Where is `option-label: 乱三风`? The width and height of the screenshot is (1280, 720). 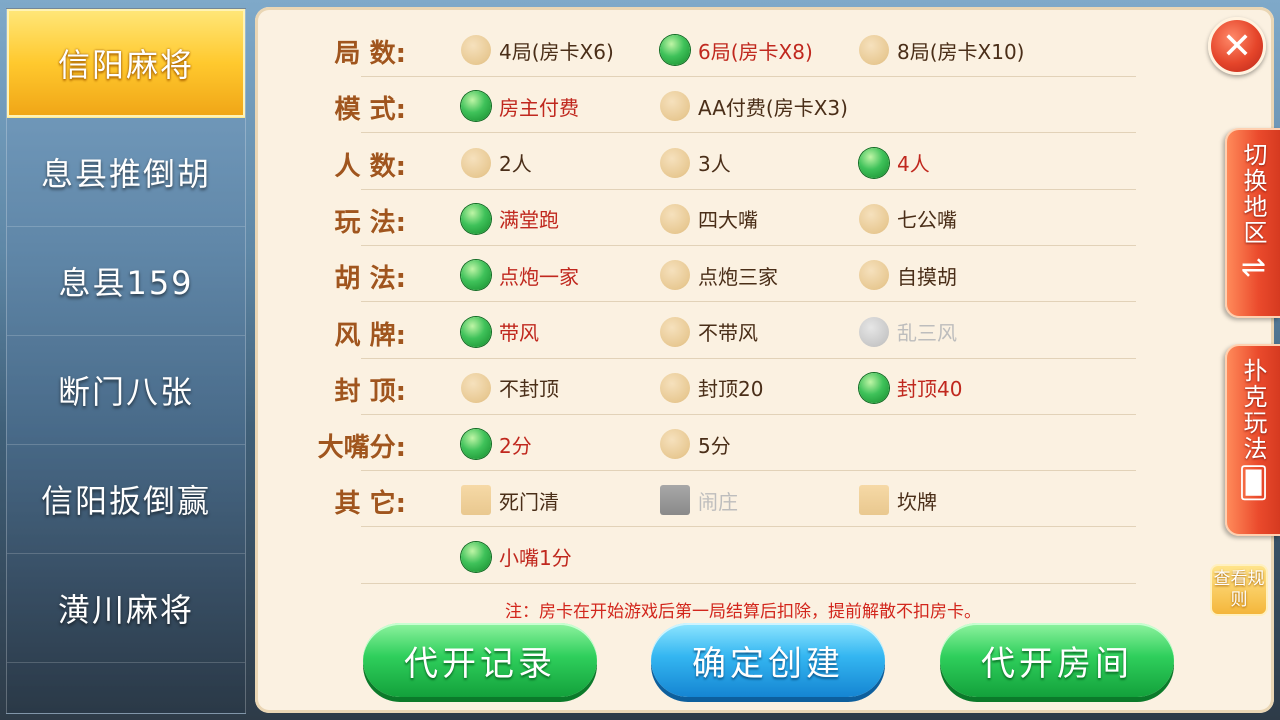 option-label: 乱三风 is located at coordinates (927, 333).